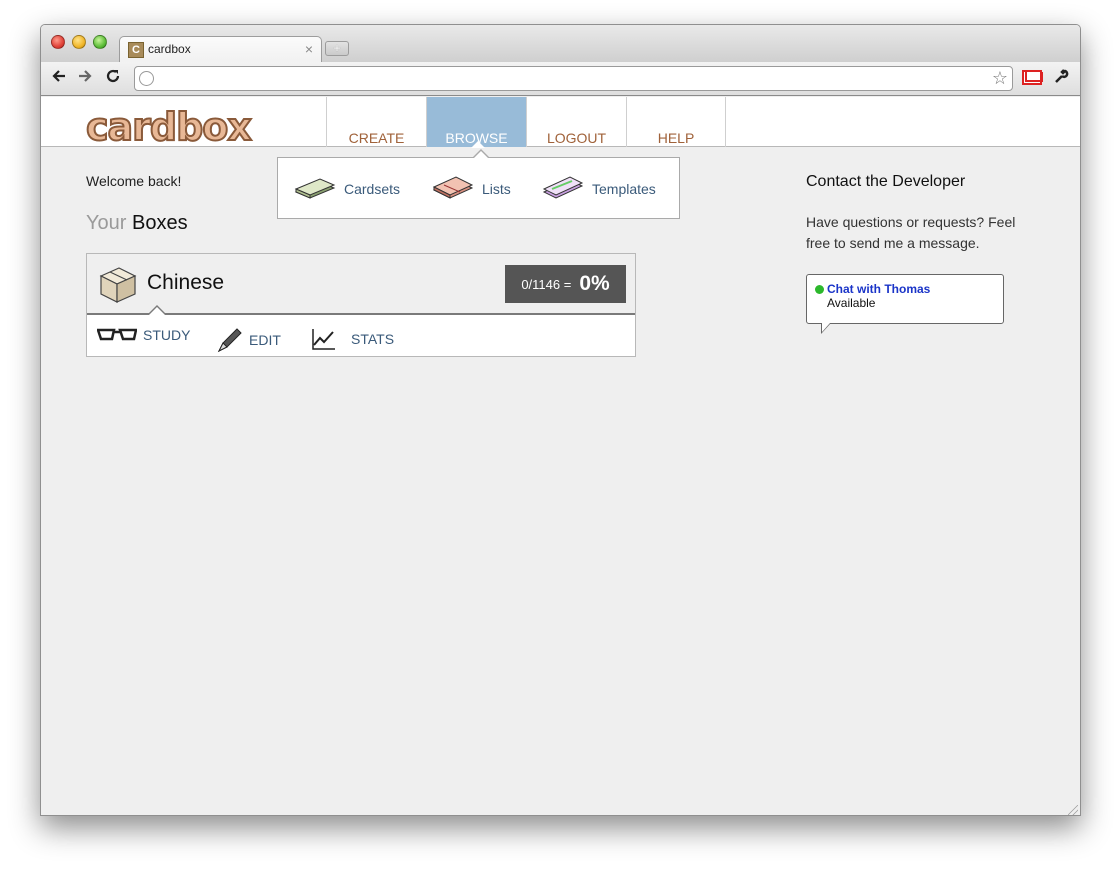 This screenshot has width=1120, height=870. Describe the element at coordinates (563, 187) in the screenshot. I see `templates-icon` at that location.